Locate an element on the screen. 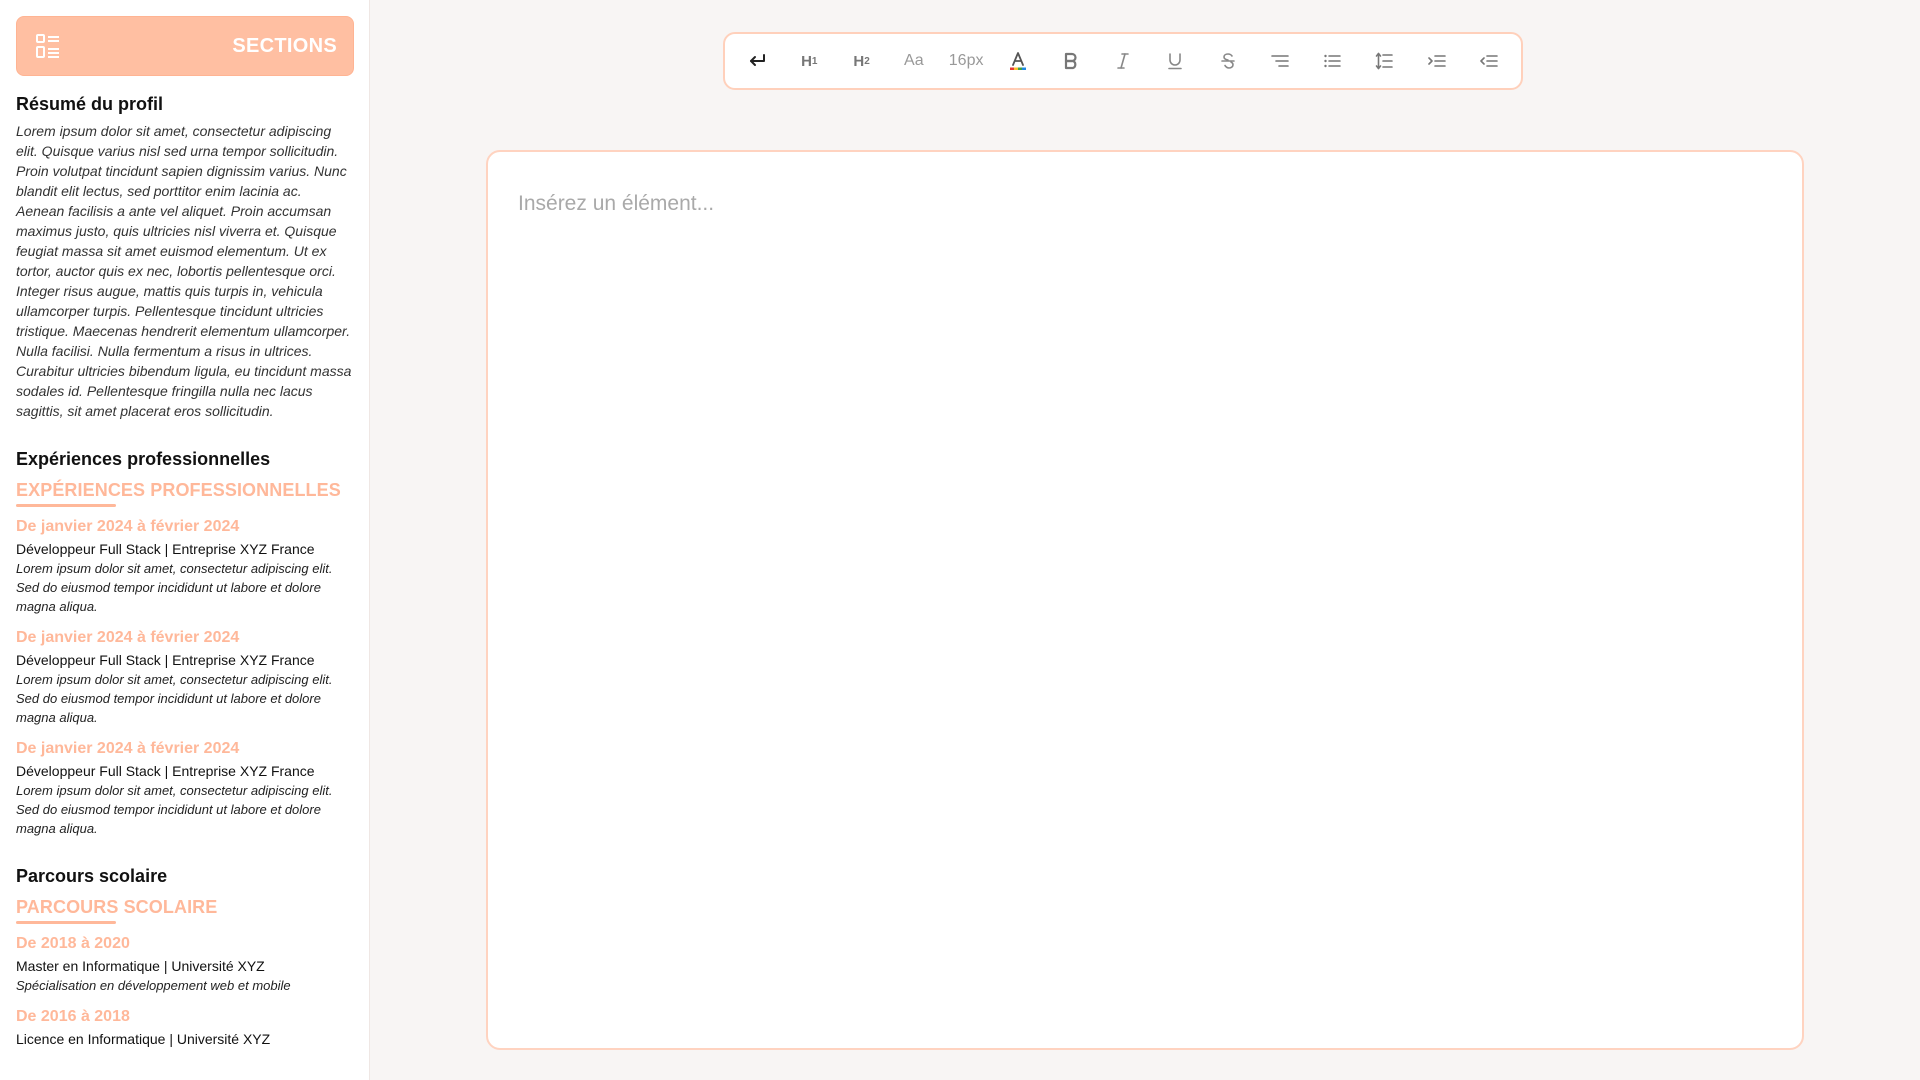 The width and height of the screenshot is (1920, 1080). h2-label: H is located at coordinates (859, 61).